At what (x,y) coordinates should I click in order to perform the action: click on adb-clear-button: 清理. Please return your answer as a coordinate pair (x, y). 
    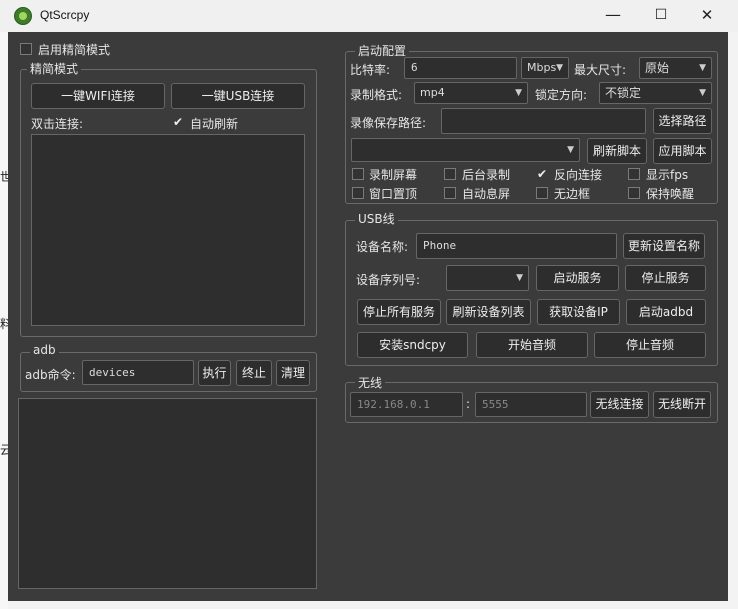
    Looking at the image, I should click on (293, 373).